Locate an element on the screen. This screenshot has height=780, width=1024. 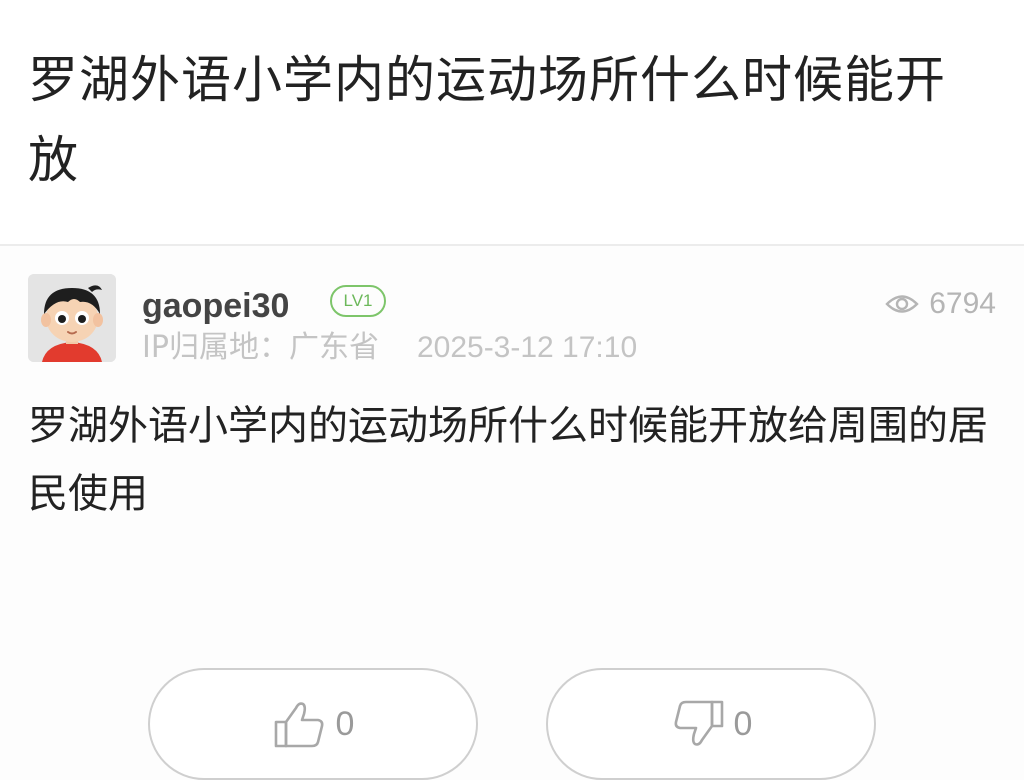
view-count-value: 6794 is located at coordinates (962, 303).